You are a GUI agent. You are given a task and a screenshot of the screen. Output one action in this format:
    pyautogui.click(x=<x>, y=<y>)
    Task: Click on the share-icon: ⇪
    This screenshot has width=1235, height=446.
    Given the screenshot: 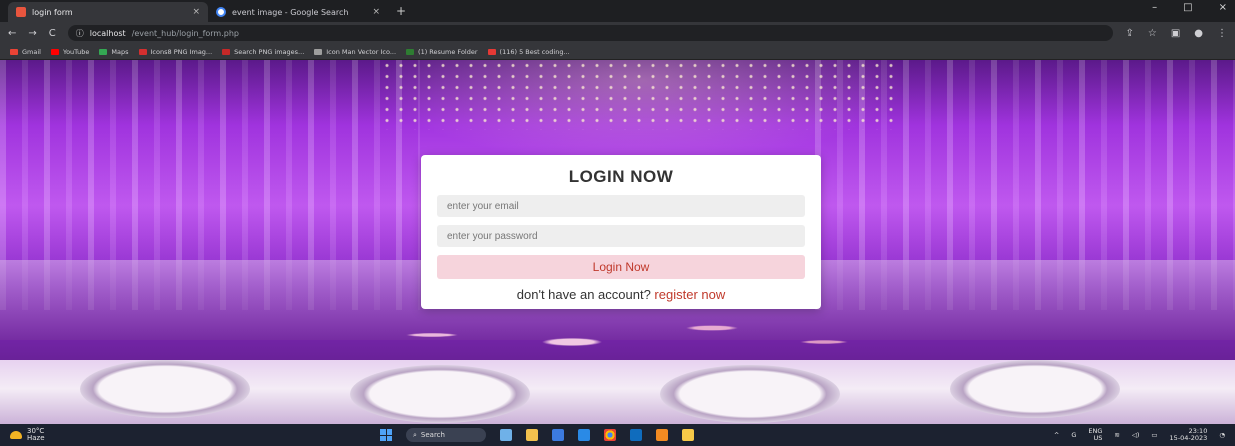 What is the action you would take?
    pyautogui.click(x=1129, y=33)
    